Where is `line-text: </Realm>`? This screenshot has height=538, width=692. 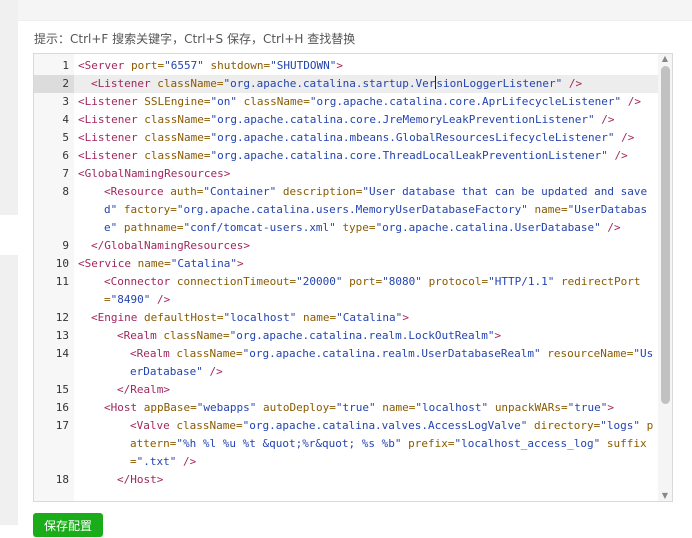
line-text: </Realm> is located at coordinates (366, 390).